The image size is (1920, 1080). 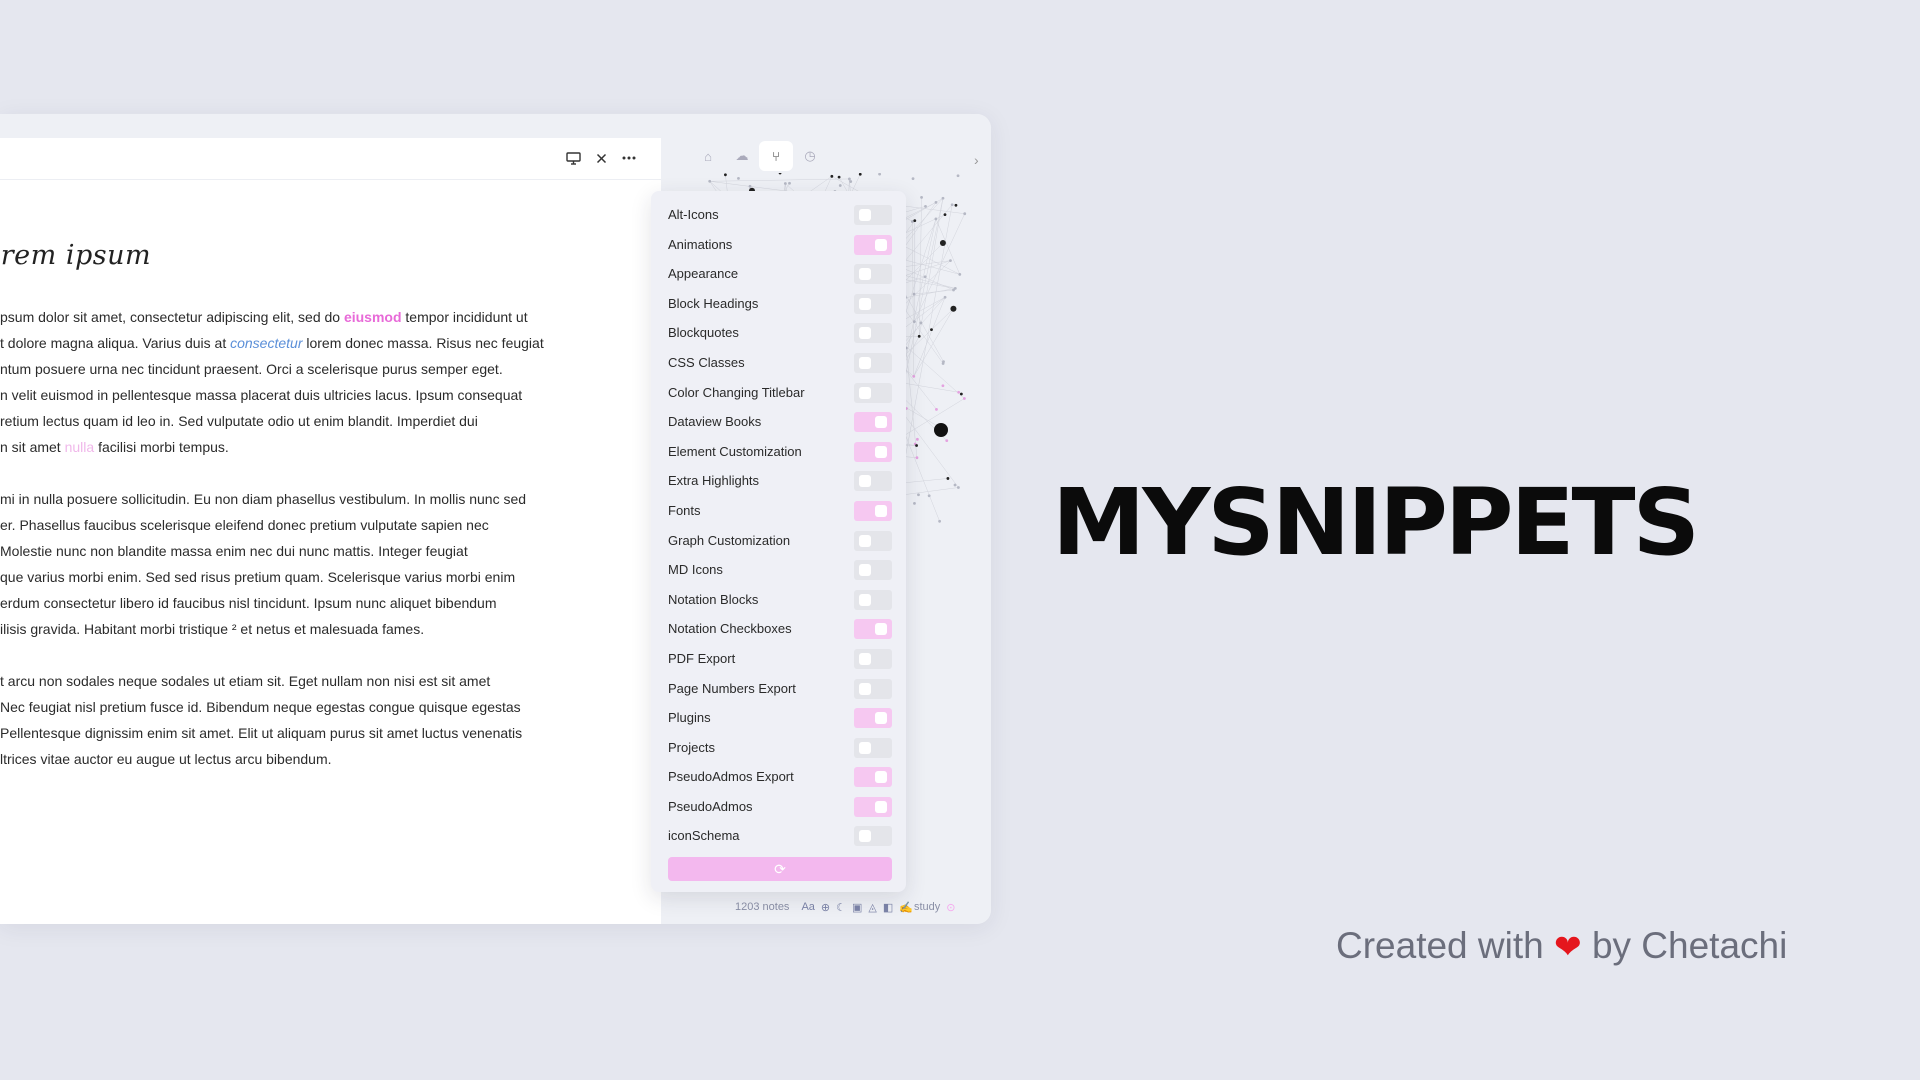 I want to click on reload-snippets-button: ⟳, so click(x=780, y=869).